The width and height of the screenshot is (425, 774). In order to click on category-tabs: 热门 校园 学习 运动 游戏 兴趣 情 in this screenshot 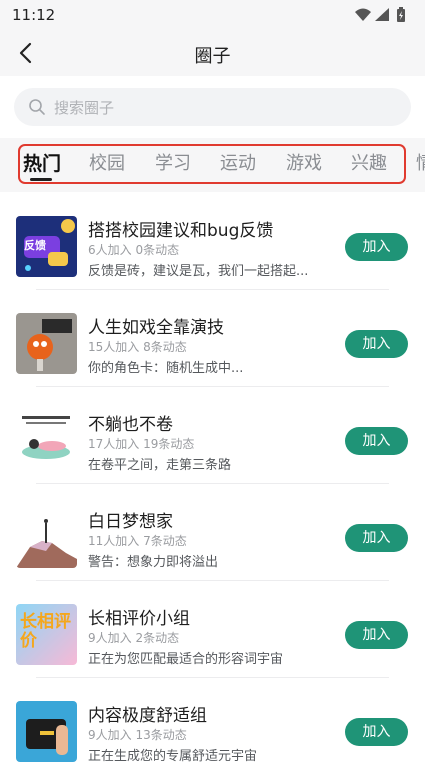, I will do `click(212, 163)`.